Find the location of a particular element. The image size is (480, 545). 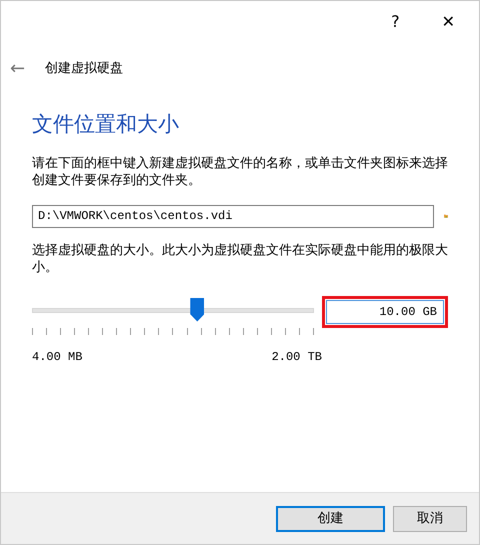

size-field: 10.00 GB is located at coordinates (385, 312).